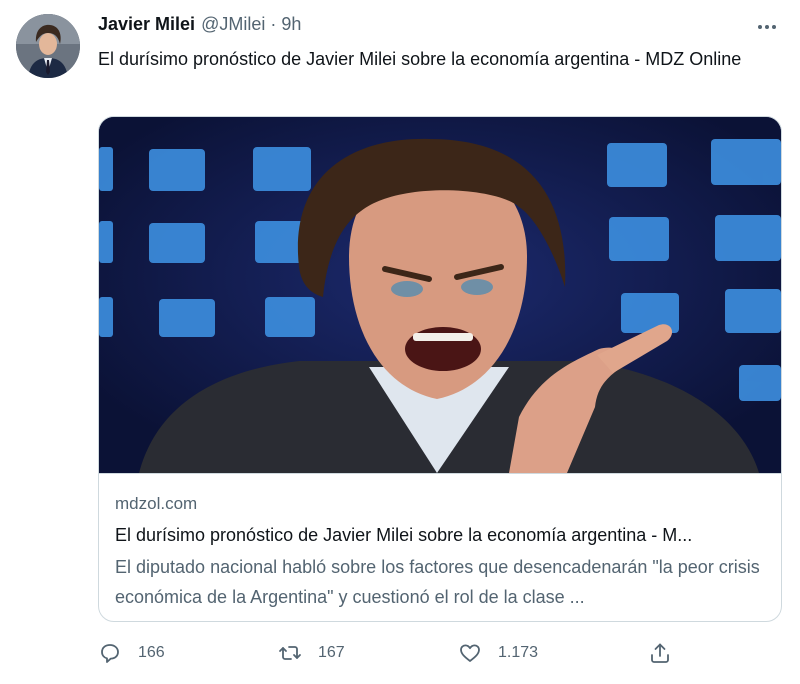 The width and height of the screenshot is (800, 684). Describe the element at coordinates (470, 653) in the screenshot. I see `heart-icon` at that location.